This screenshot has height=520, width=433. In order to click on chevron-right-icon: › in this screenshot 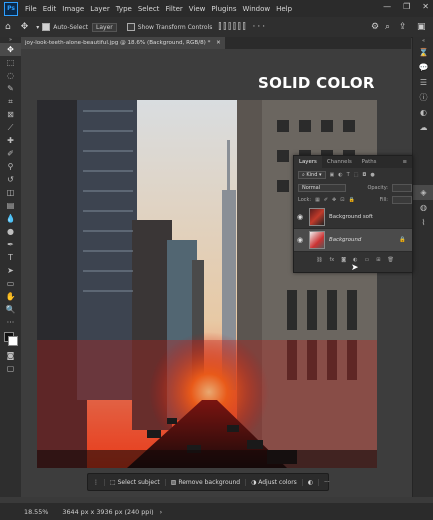, I will do `click(161, 512)`.